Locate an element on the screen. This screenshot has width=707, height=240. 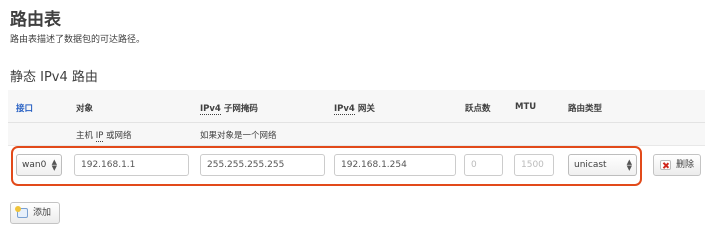
table-header-row: 接口 对象 IPv4 子网掩码 IPv4 网关 跃点数 MTU 路由类型 is located at coordinates (356, 106).